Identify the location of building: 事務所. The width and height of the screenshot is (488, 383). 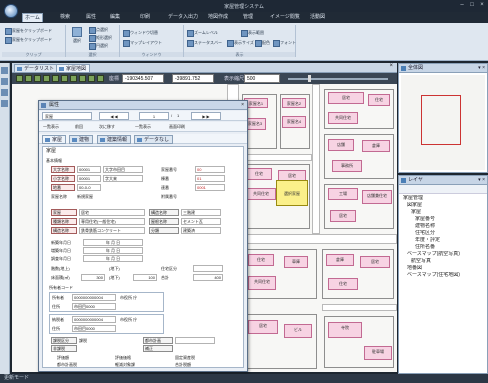
(347, 166).